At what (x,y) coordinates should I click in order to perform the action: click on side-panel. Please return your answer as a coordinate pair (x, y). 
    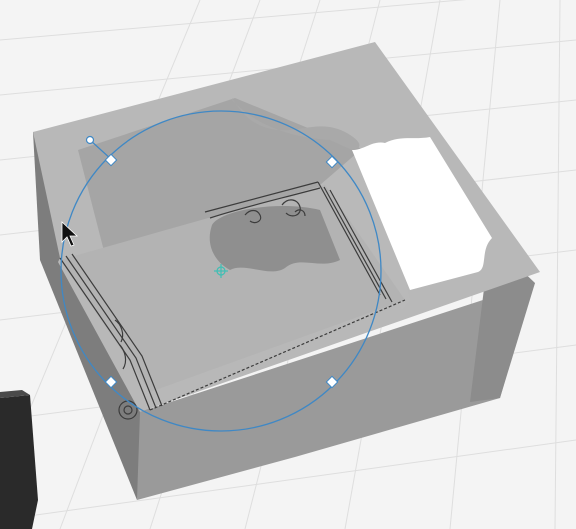
    Looking at the image, I should click on (19, 459).